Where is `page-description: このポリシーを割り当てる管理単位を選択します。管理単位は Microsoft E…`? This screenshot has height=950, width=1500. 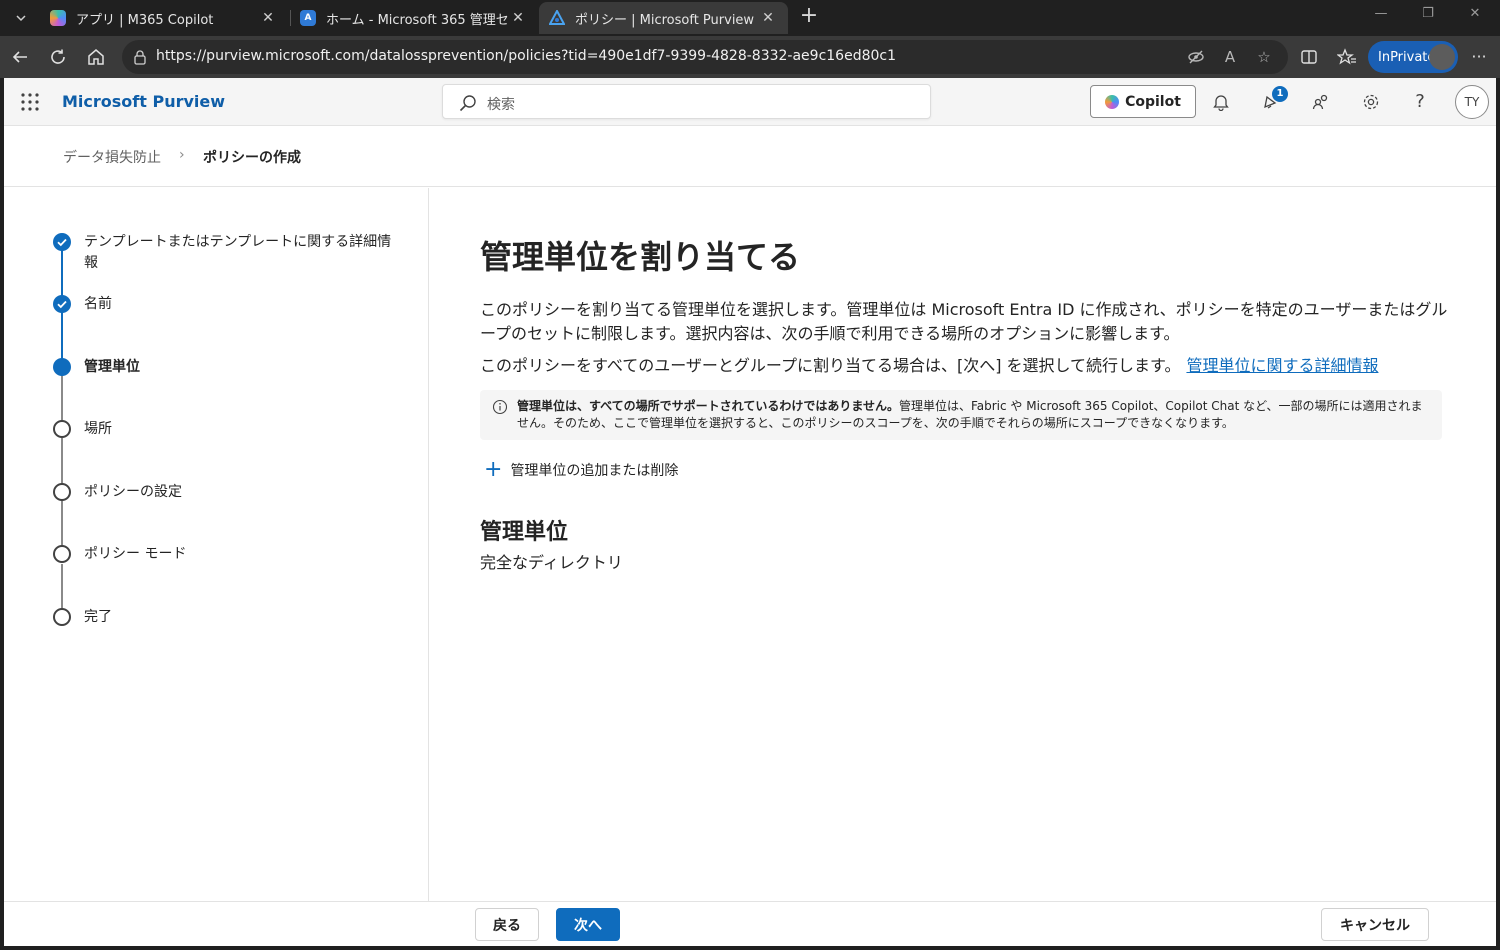 page-description: このポリシーを割り当てる管理単位を選択します。管理単位は Microsoft E… is located at coordinates (964, 321).